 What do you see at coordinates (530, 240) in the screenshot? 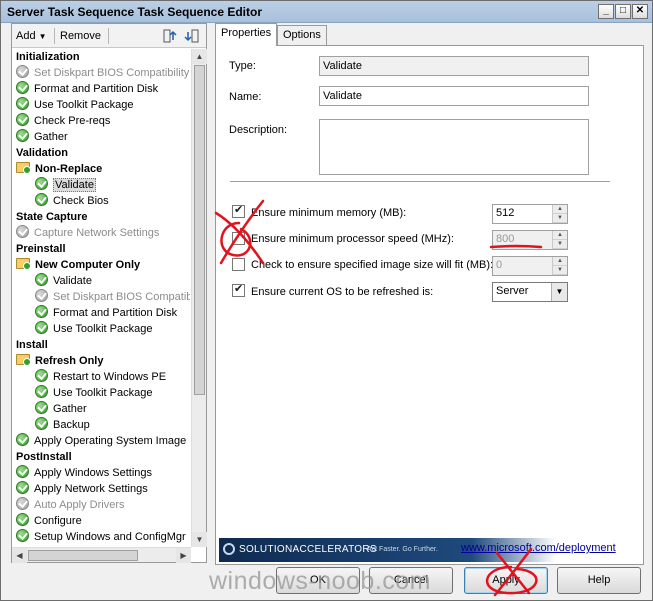
I see `processor-spinner: 800 ▲ ▼` at bounding box center [530, 240].